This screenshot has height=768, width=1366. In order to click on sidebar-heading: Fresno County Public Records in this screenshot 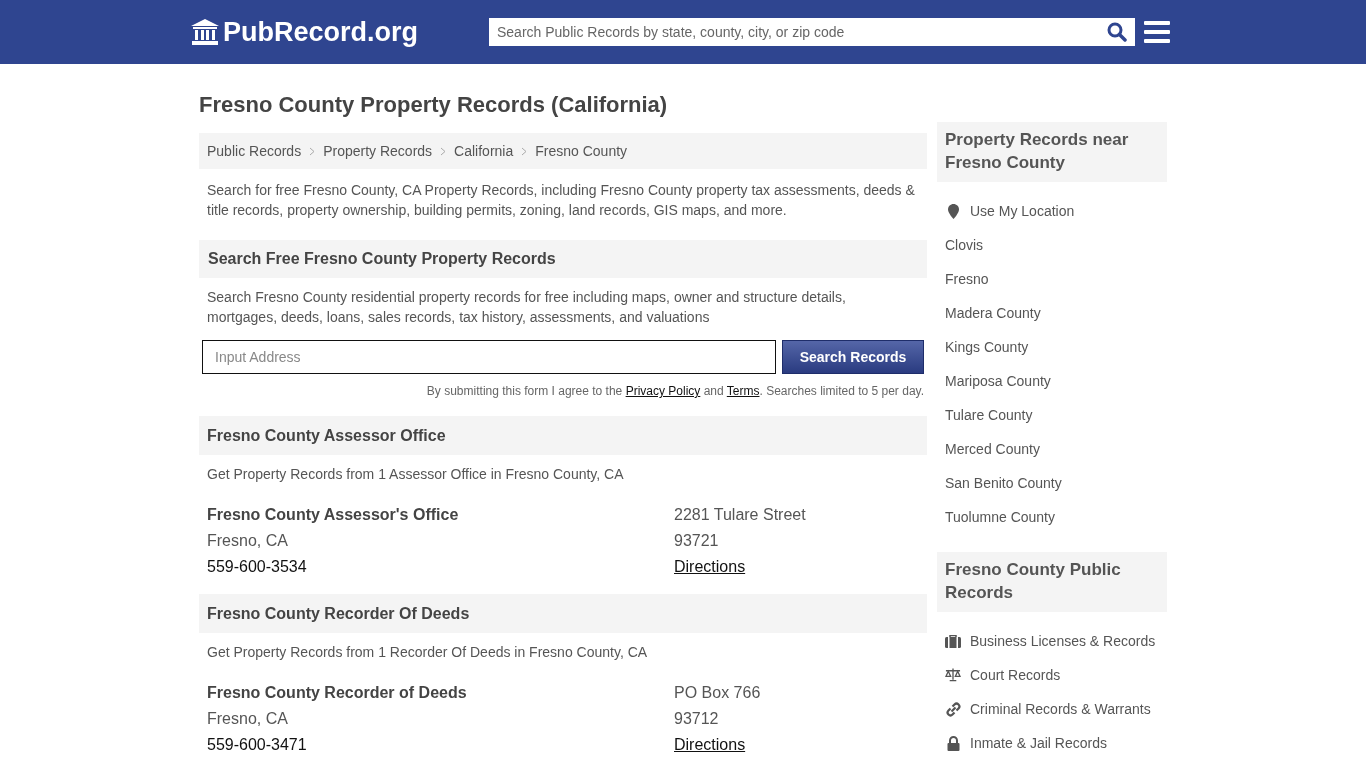, I will do `click(1052, 582)`.